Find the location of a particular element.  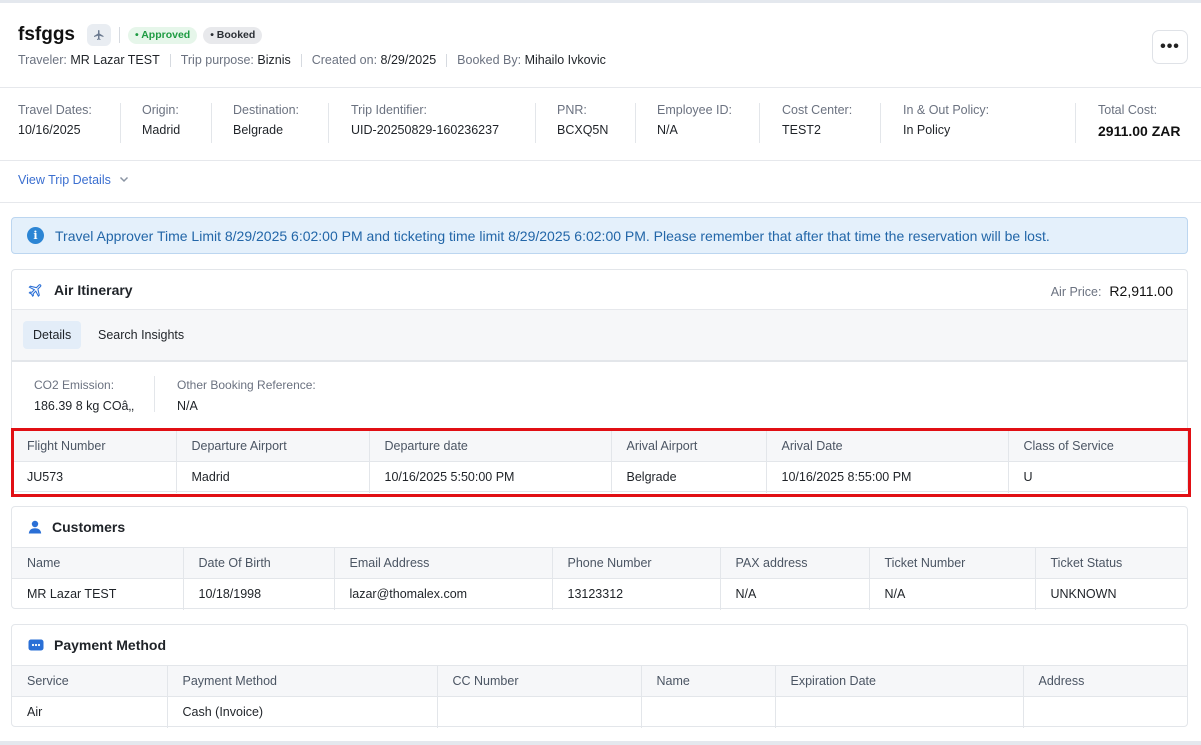

other-booking-reference: Other Booking Reference: N/A is located at coordinates (246, 395).